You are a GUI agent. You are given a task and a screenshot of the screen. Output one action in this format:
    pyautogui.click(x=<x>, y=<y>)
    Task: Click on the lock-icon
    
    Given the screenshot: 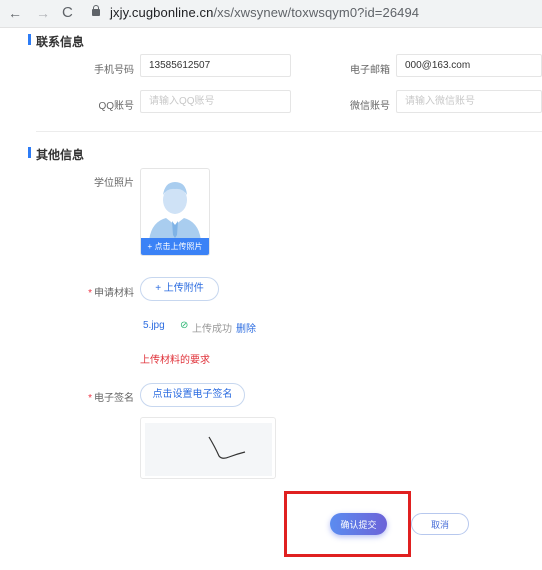 What is the action you would take?
    pyautogui.click(x=96, y=10)
    